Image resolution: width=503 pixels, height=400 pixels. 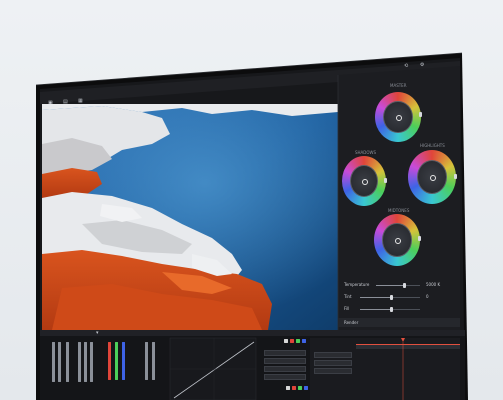 What do you see at coordinates (109, 361) in the screenshot?
I see `scope-bar-red` at bounding box center [109, 361].